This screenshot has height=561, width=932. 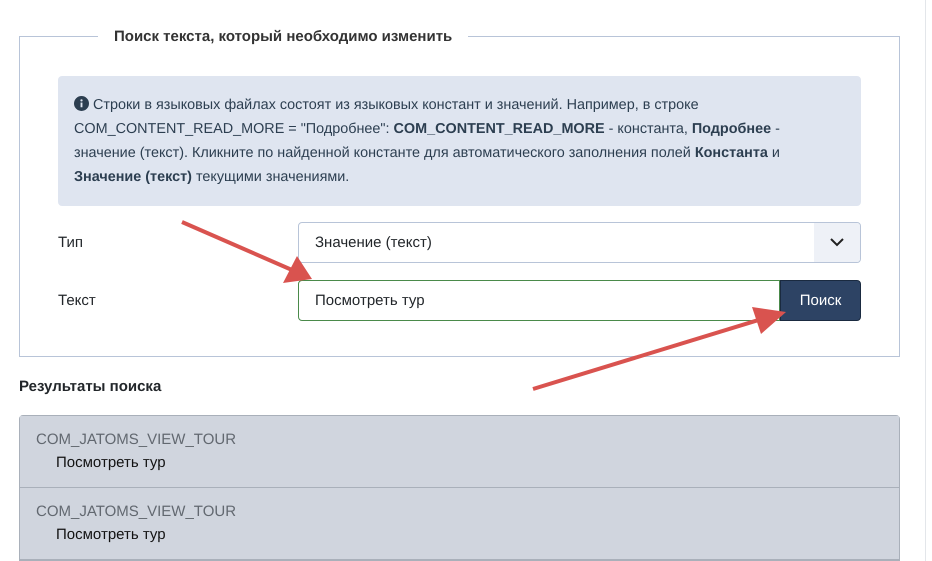 I want to click on search-button: Поиск, so click(x=820, y=300).